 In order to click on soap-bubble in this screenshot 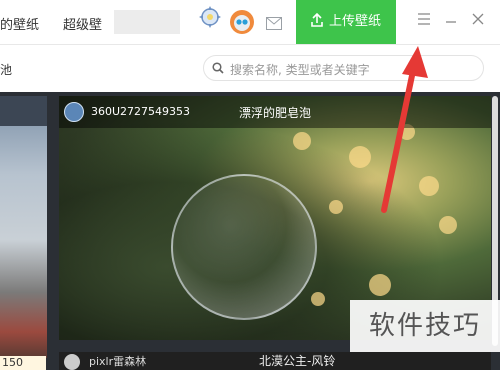, I will do `click(244, 247)`.